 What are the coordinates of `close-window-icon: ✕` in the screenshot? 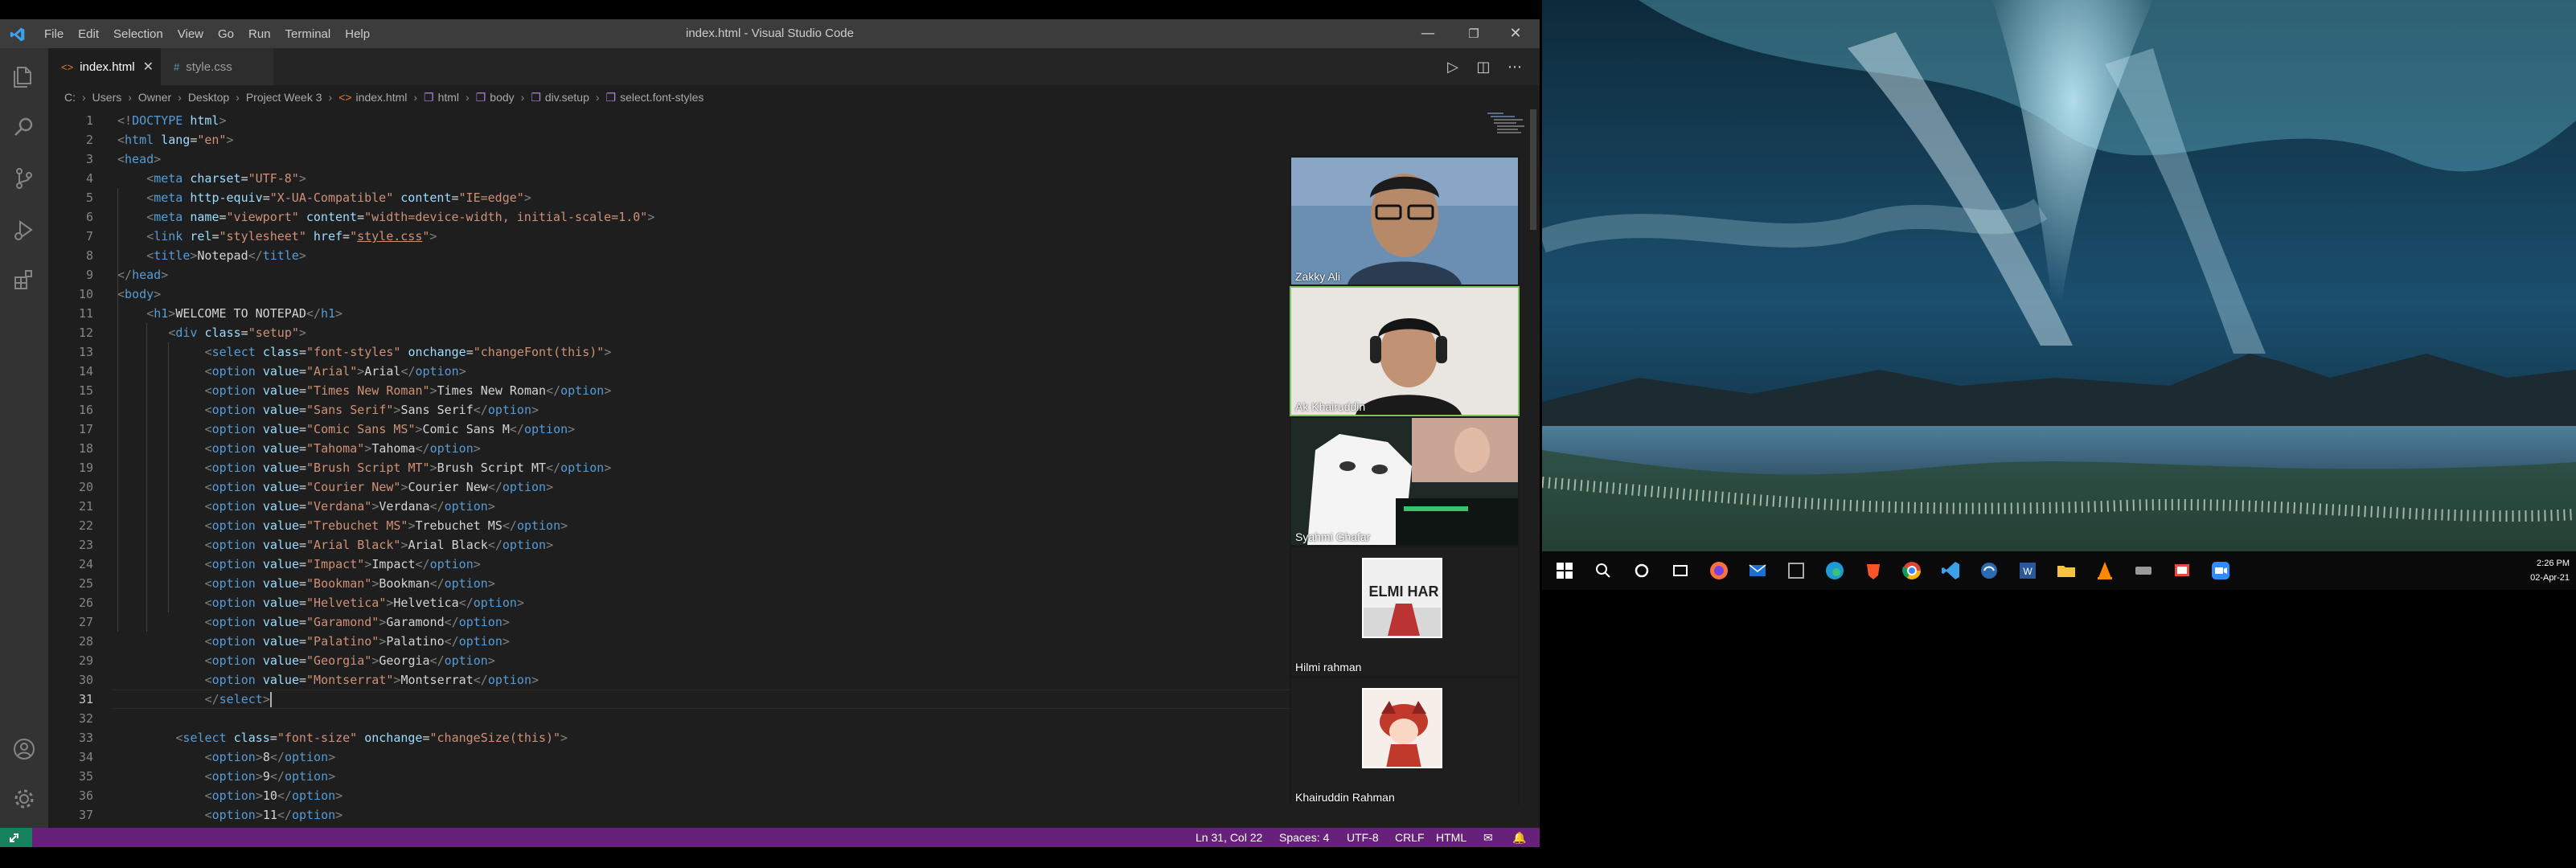 It's located at (1515, 33).